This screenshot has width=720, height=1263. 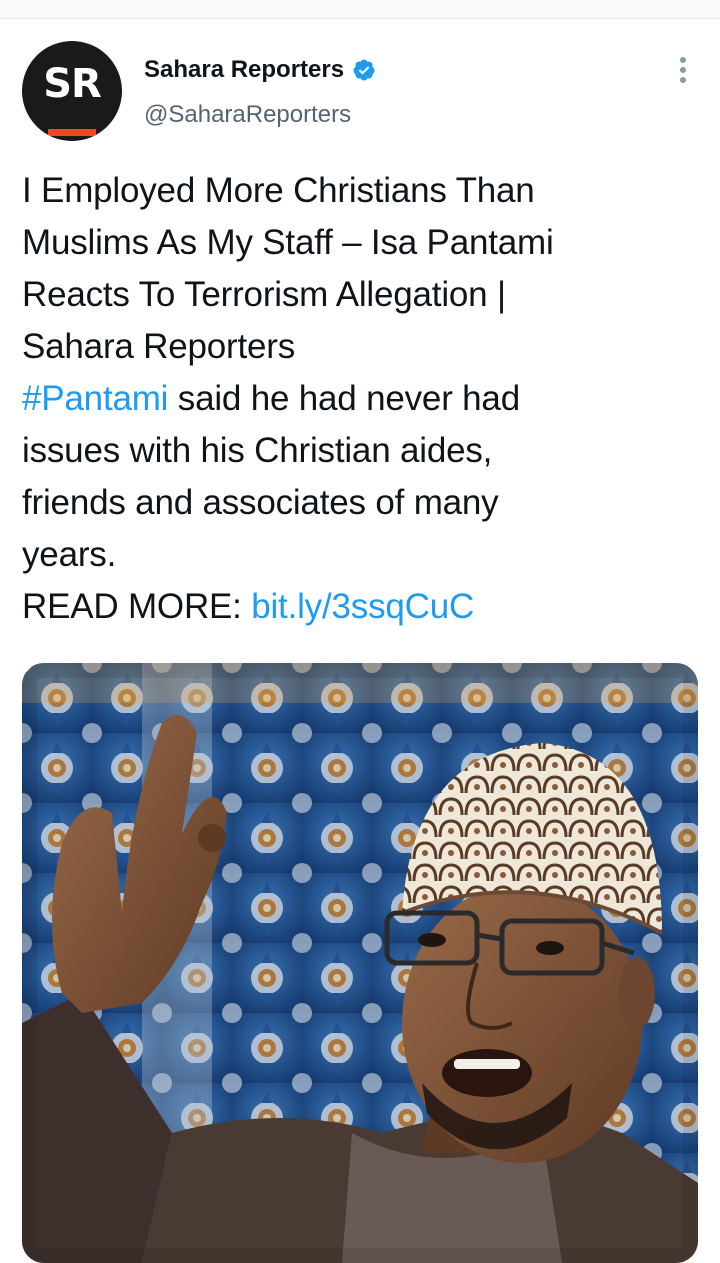 I want to click on account-handle: @SaharaReporters, so click(x=247, y=115).